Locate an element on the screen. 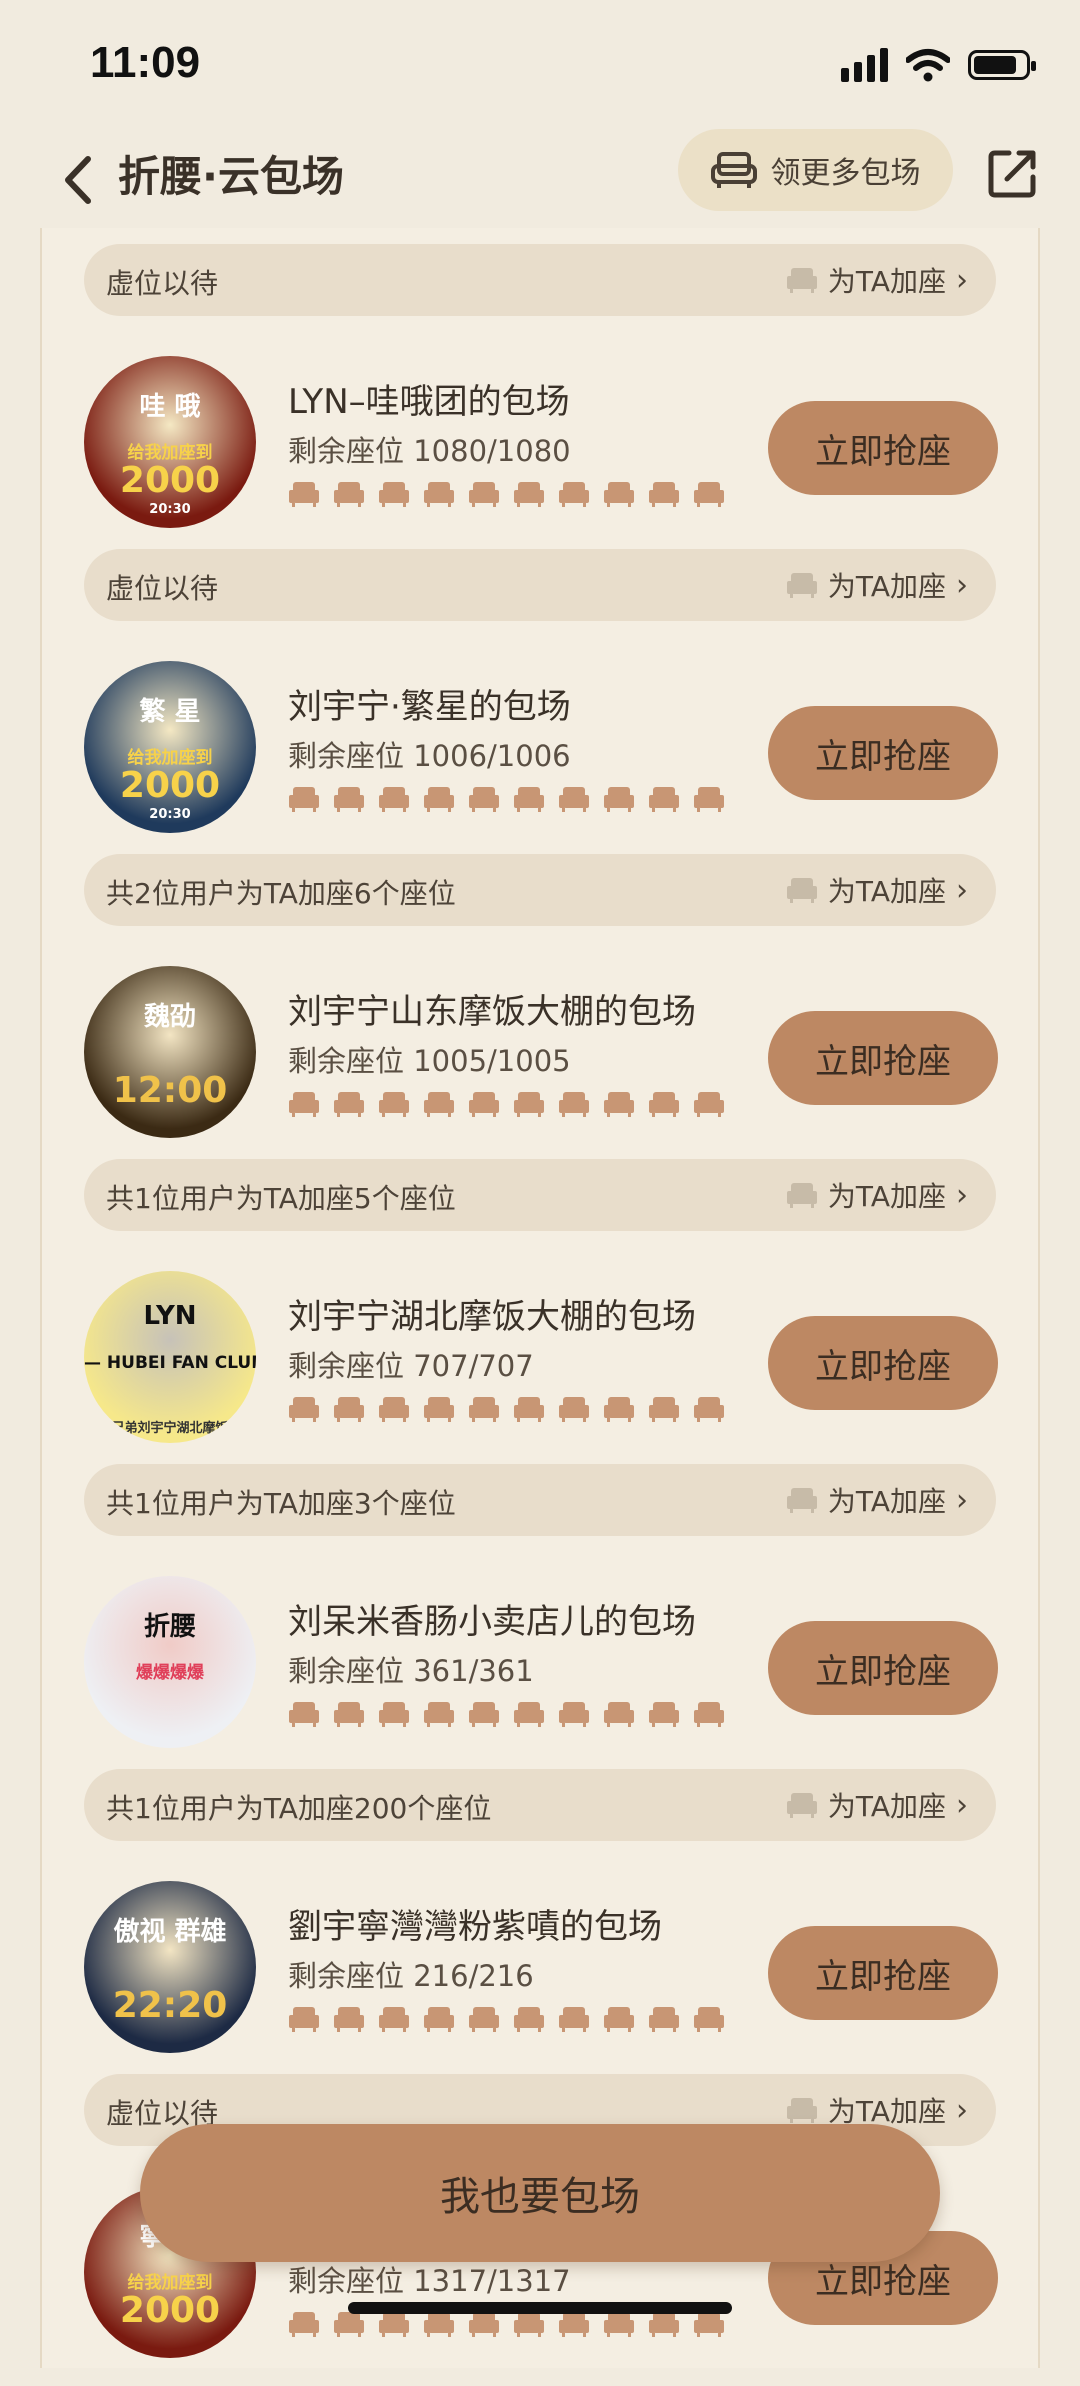 The width and height of the screenshot is (1080, 2386). avatar: 傲视 群雄 22:20 is located at coordinates (170, 1967).